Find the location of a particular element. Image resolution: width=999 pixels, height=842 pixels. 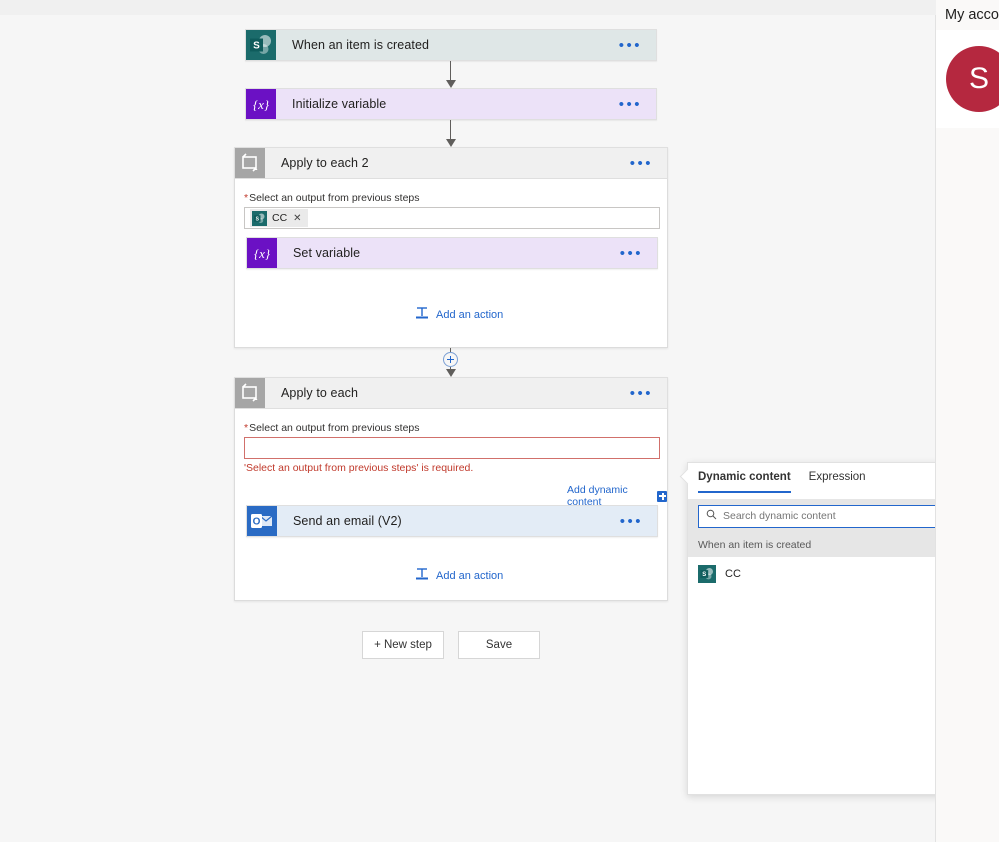

field-label-select-output-2: *Select an output from previous steps is located at coordinates (332, 198).